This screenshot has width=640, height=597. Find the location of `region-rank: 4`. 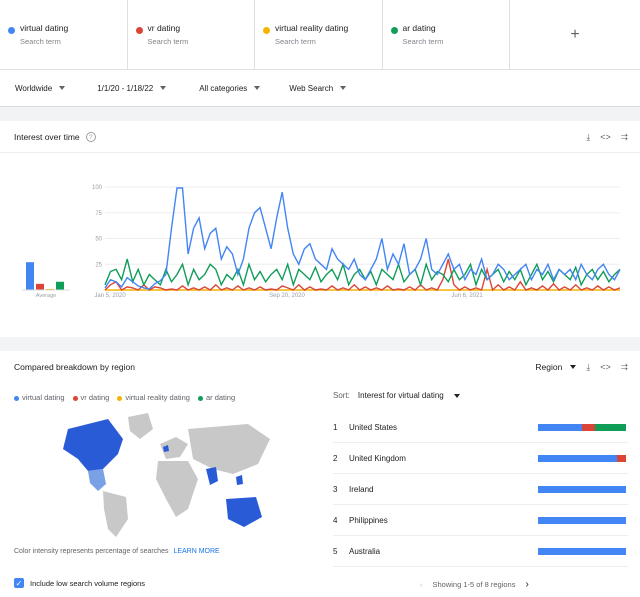

region-rank: 4 is located at coordinates (335, 520).